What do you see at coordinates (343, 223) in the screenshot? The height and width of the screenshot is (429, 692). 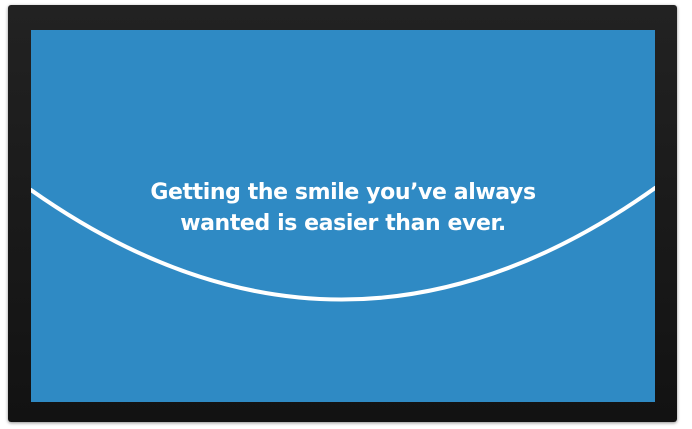 I see `headline-line-2: wanted is easier than ever.` at bounding box center [343, 223].